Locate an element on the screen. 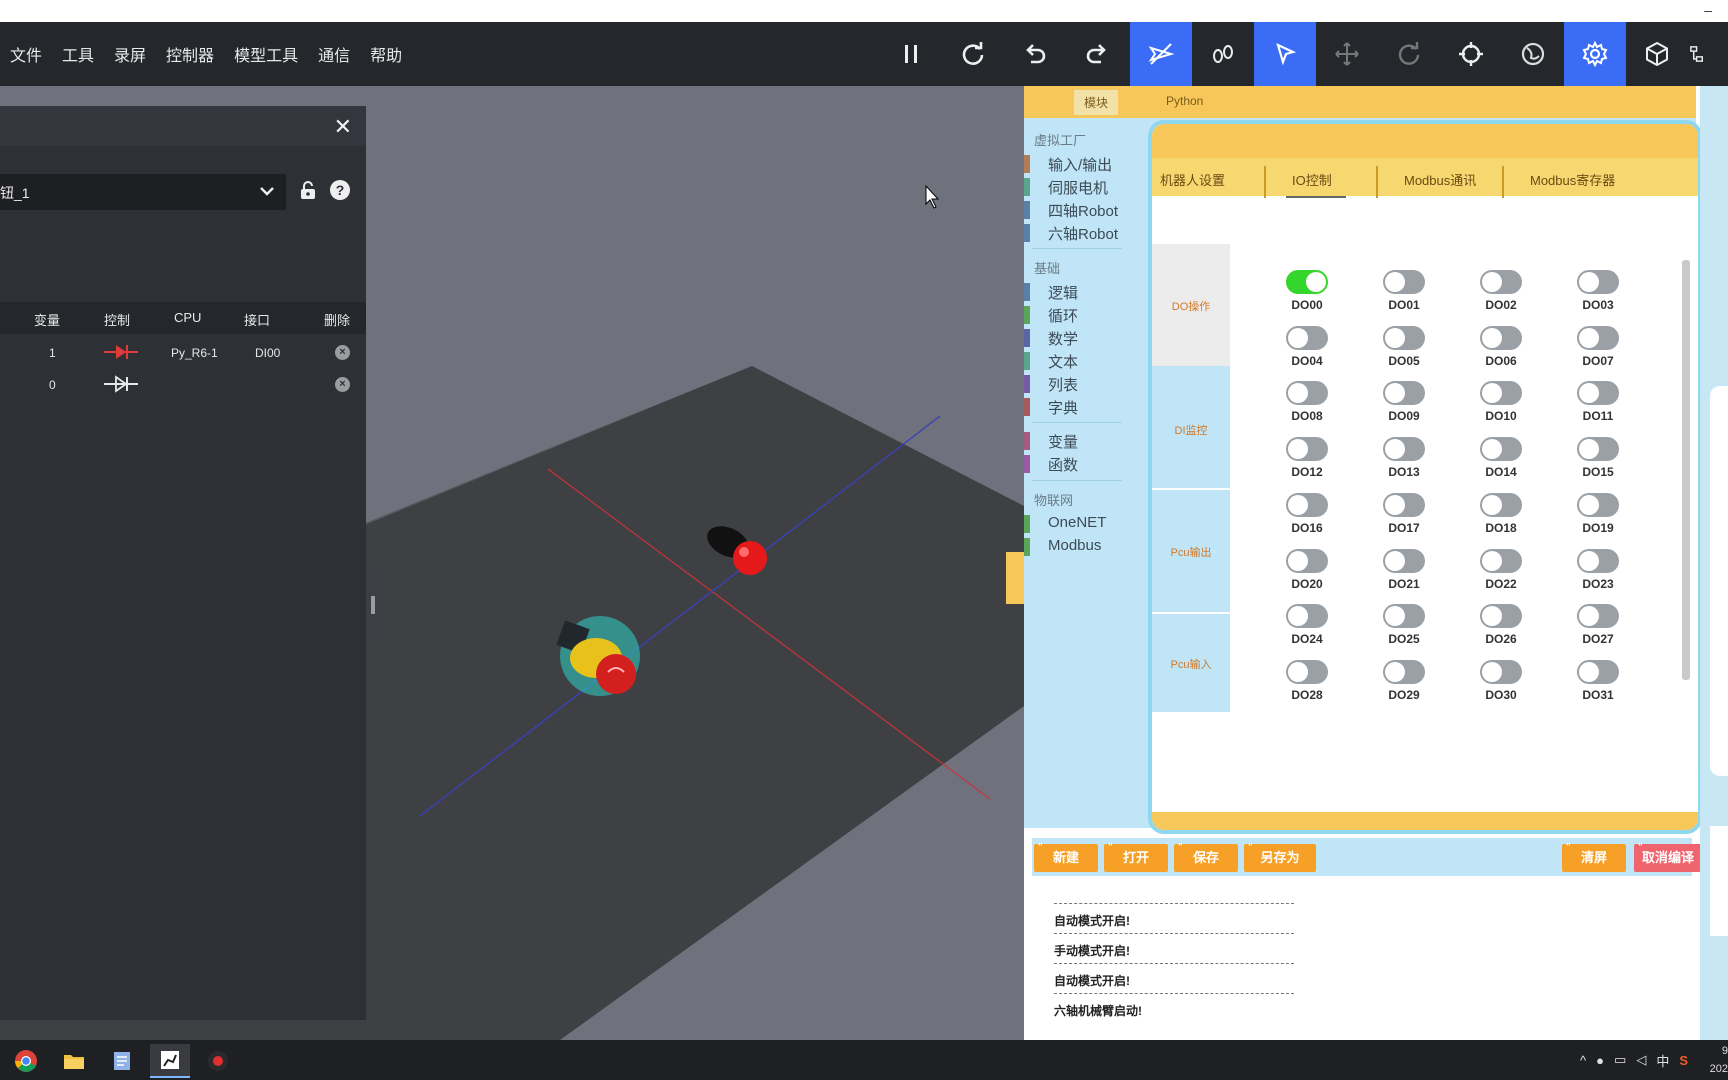 This screenshot has width=1728, height=1080. undo-button is located at coordinates (1035, 54).